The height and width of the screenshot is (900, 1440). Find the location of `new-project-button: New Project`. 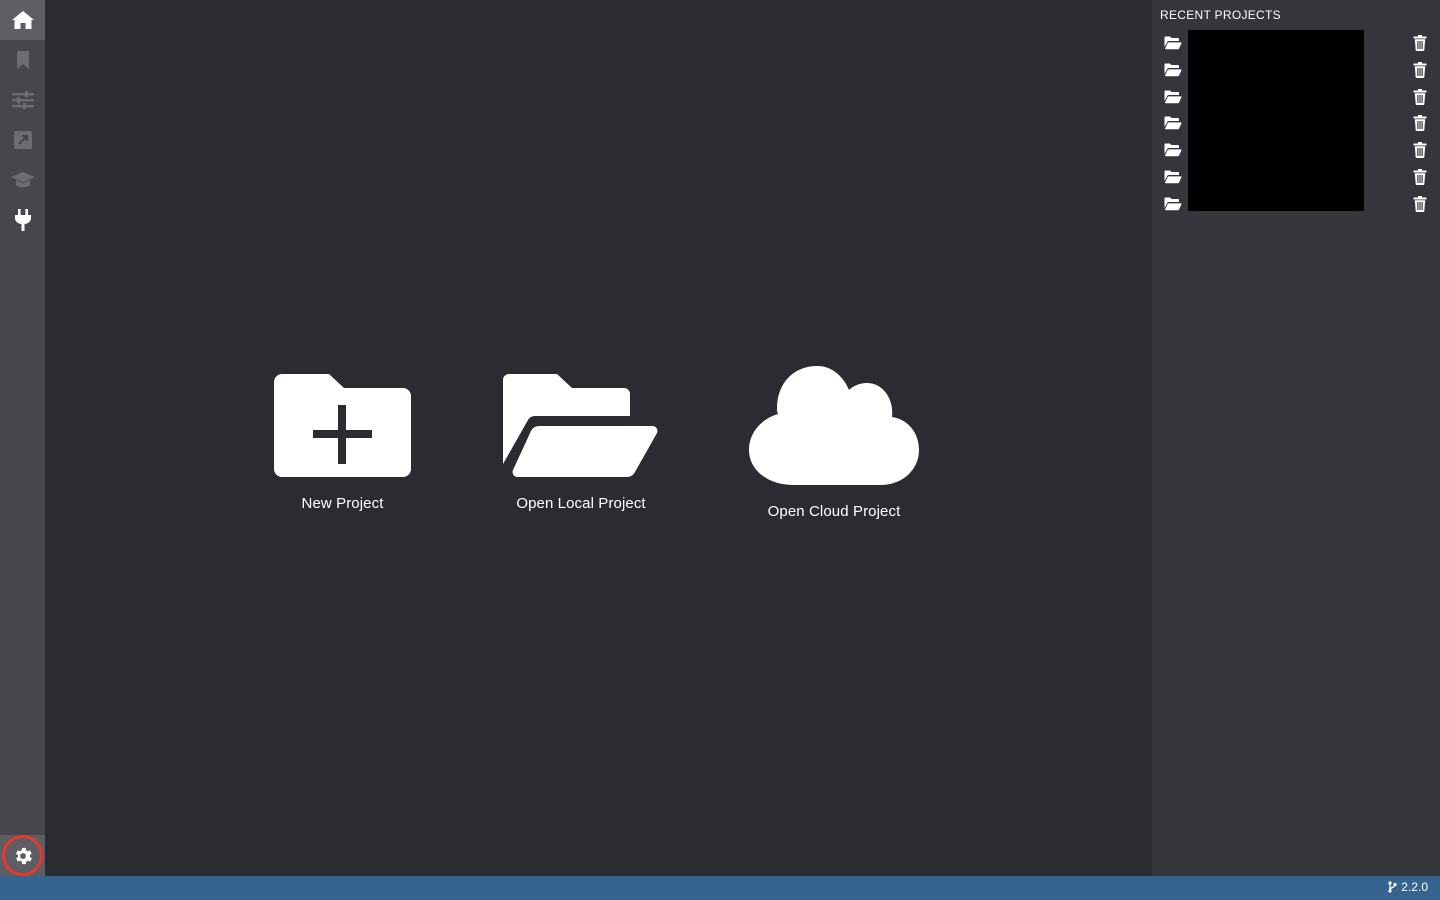

new-project-button: New Project is located at coordinates (342, 443).